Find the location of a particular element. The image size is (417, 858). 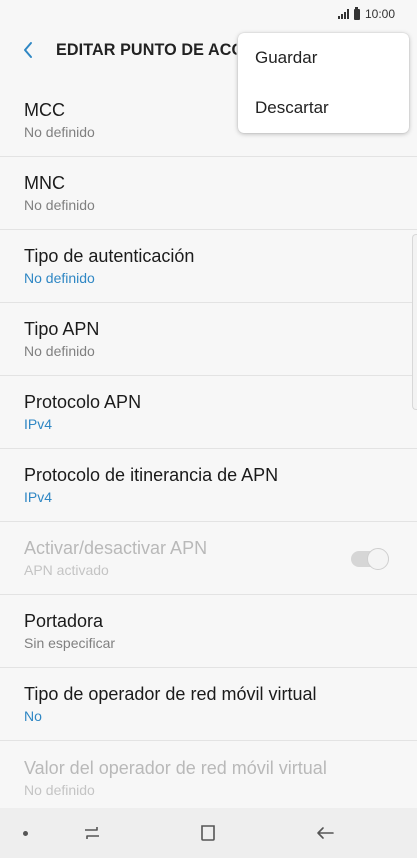

setting-apn-roaming-protocol: Protocolo de itinerancia de APN IPv4 is located at coordinates (208, 485).